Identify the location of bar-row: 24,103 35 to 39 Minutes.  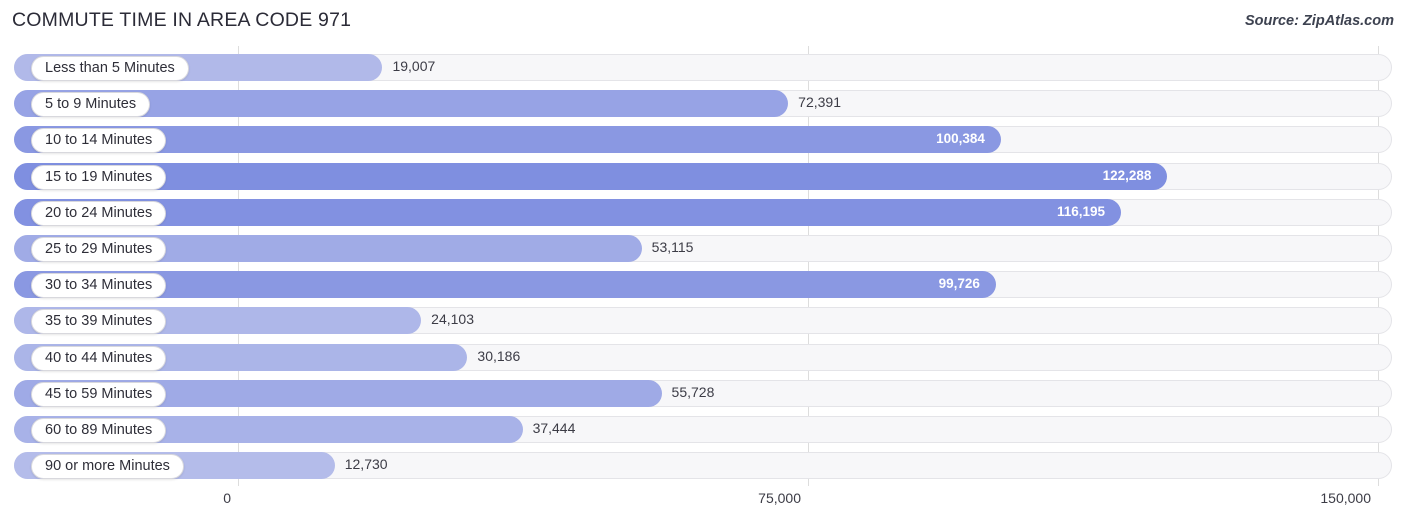
(703, 321).